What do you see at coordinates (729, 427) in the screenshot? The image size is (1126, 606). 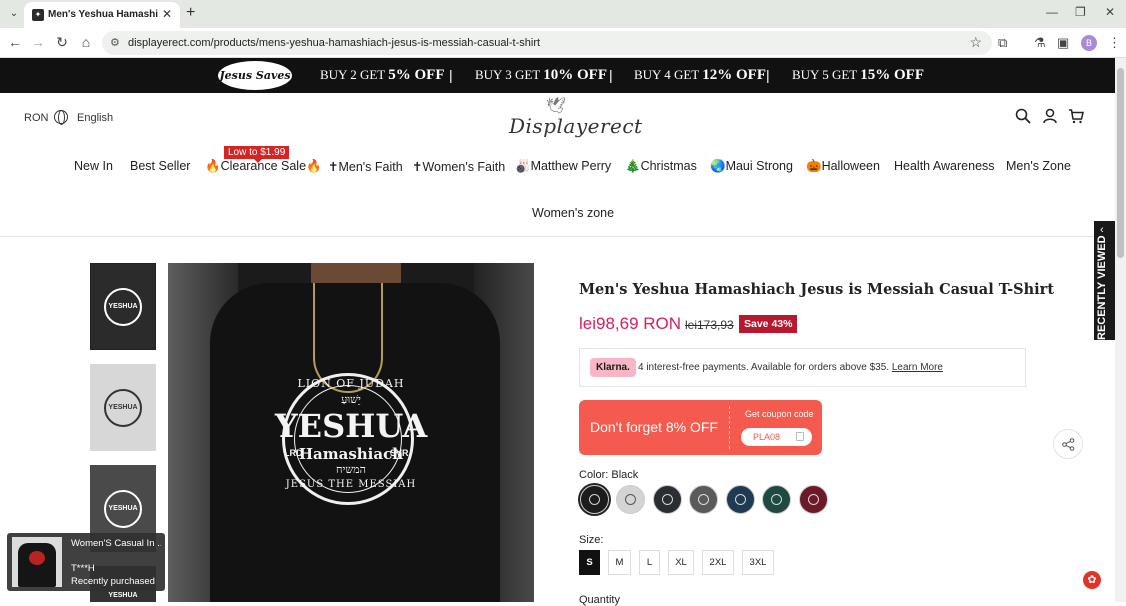 I see `coupon-divider` at bounding box center [729, 427].